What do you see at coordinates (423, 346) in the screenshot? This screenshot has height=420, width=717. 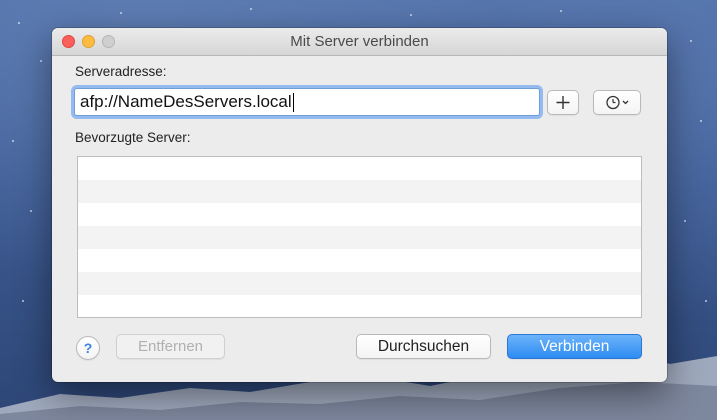 I see `browse-button: Durchsuchen` at bounding box center [423, 346].